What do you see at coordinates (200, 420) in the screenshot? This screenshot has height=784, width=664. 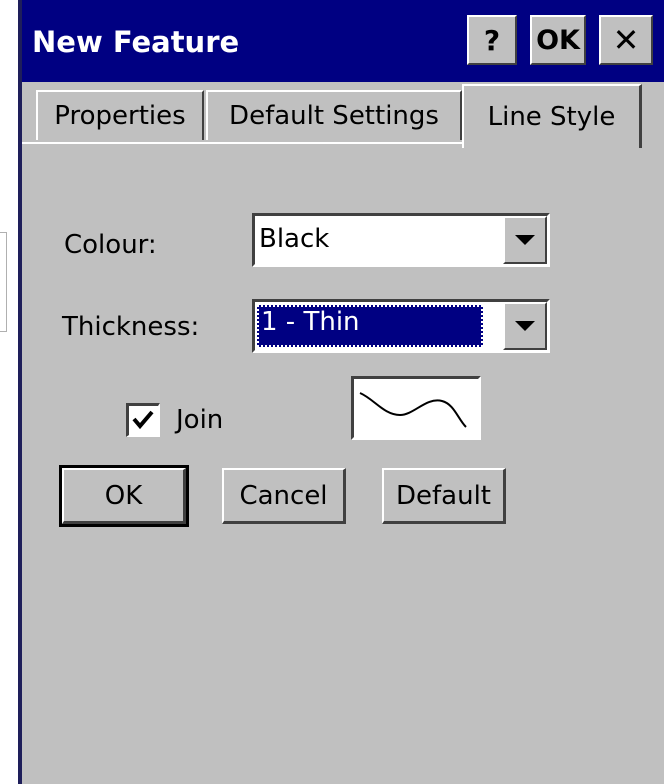 I see `join-label: Join` at bounding box center [200, 420].